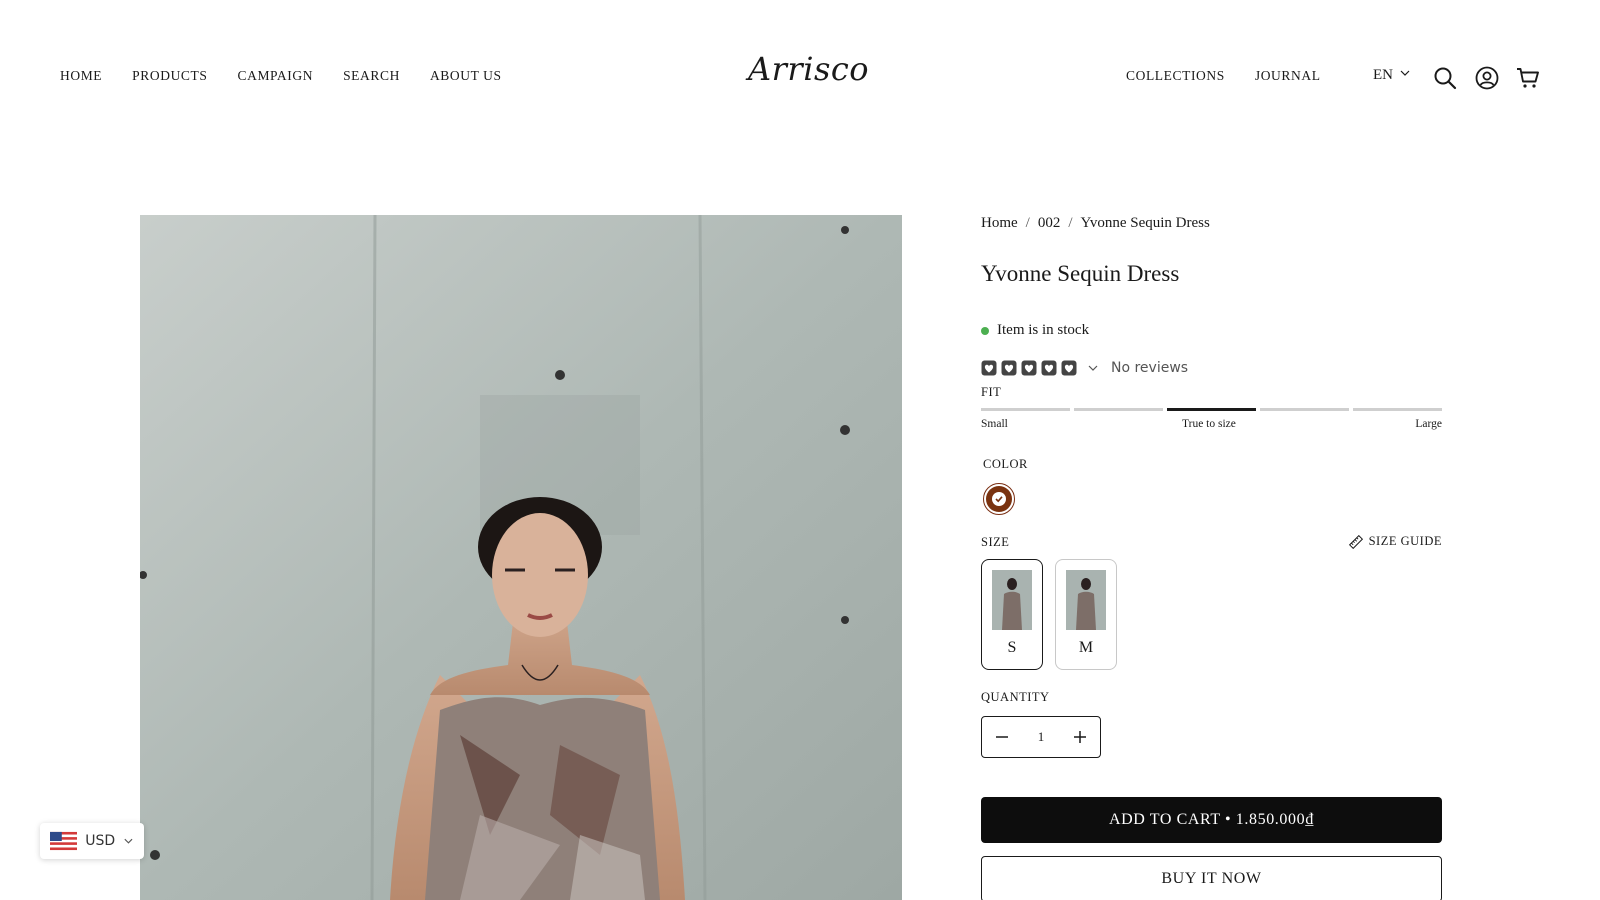  I want to click on nav-search-link: SEARCH, so click(371, 76).